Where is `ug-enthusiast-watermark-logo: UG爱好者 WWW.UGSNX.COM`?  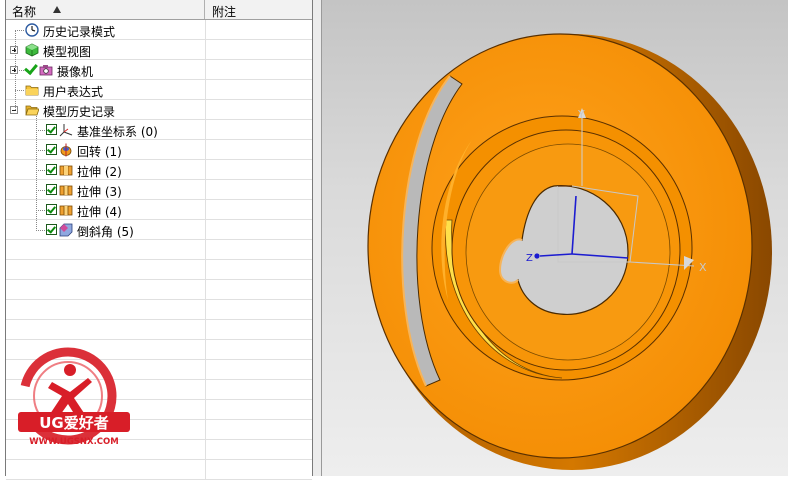
ug-enthusiast-watermark-logo: UG爱好者 WWW.UGSNX.COM is located at coordinates (74, 397).